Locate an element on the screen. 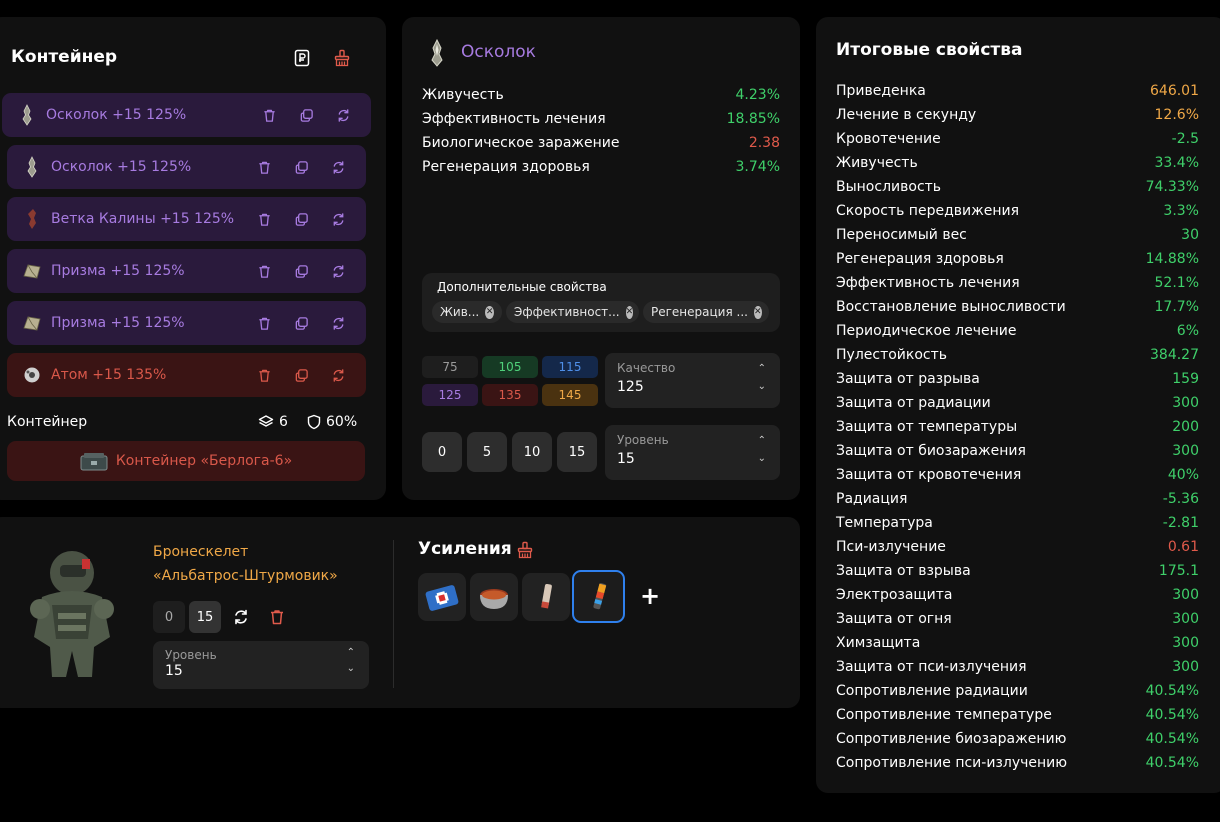  level-select: Уровень 15 ⌃ ⌄ is located at coordinates (692, 452).